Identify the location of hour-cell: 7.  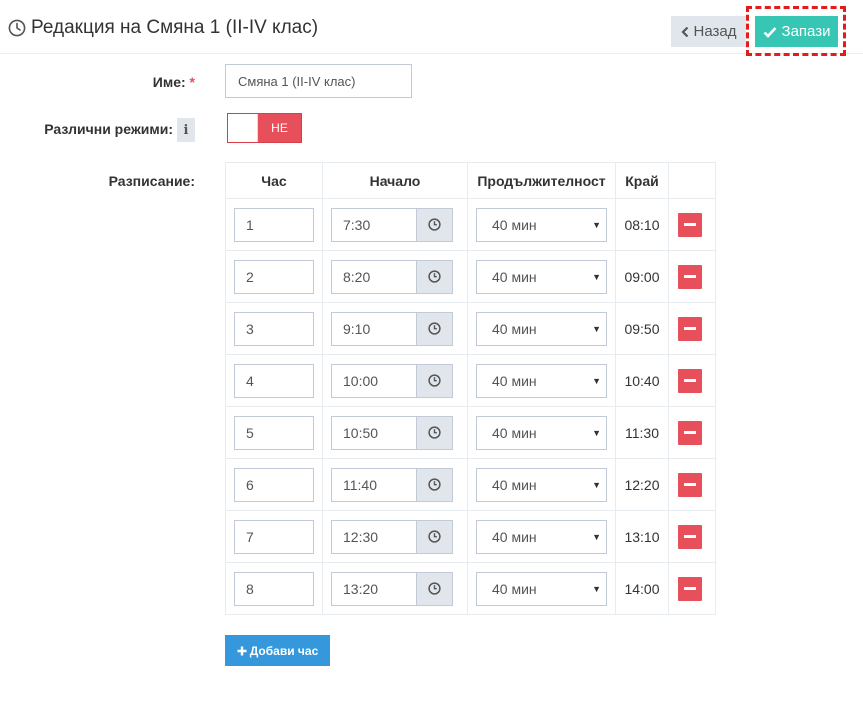
(274, 536).